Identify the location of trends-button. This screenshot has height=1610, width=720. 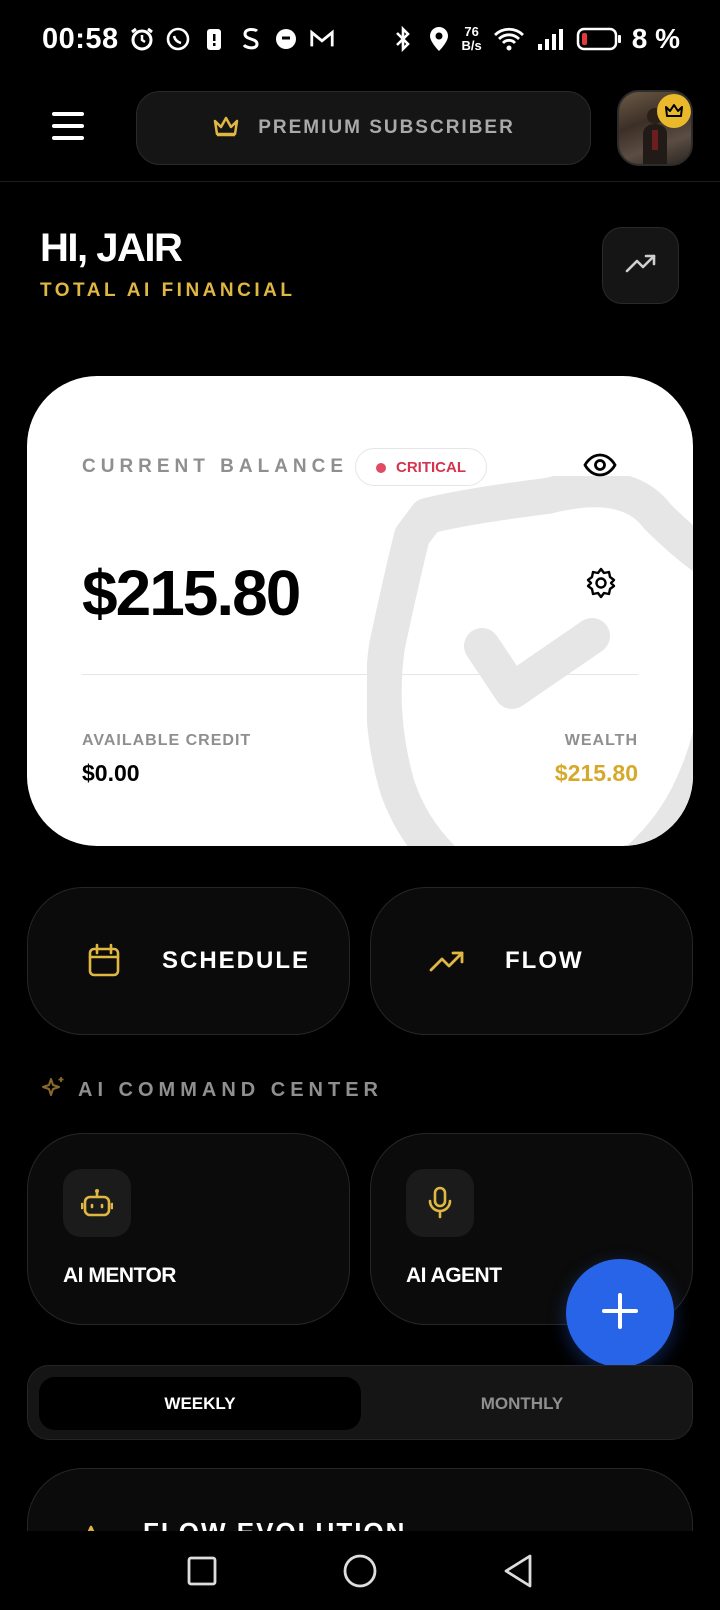
(640, 265).